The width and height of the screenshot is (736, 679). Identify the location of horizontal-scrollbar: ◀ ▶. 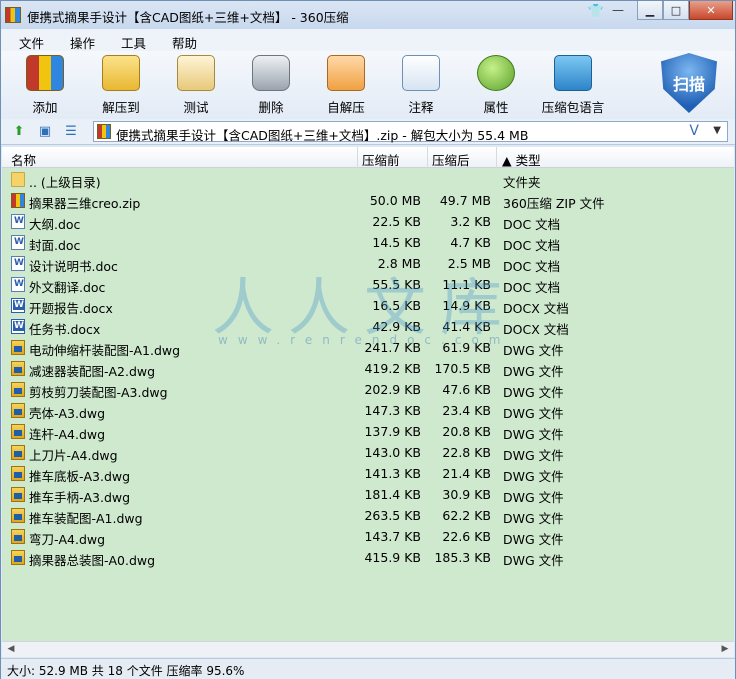
(368, 649).